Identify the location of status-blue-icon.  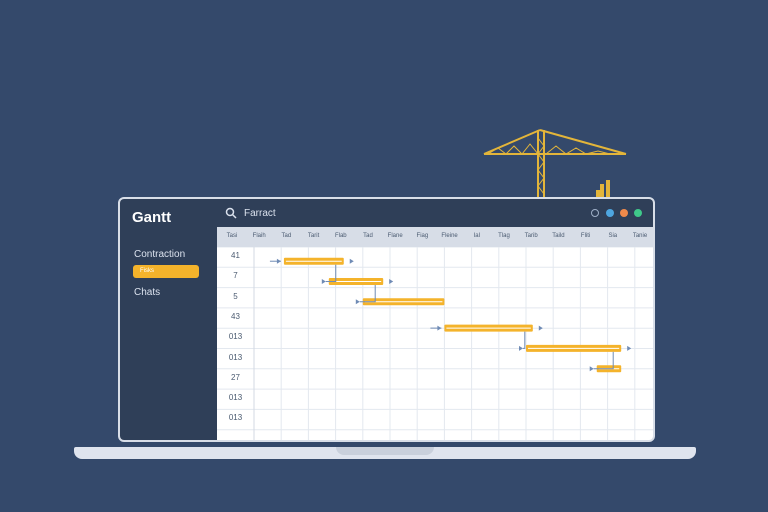
(610, 213).